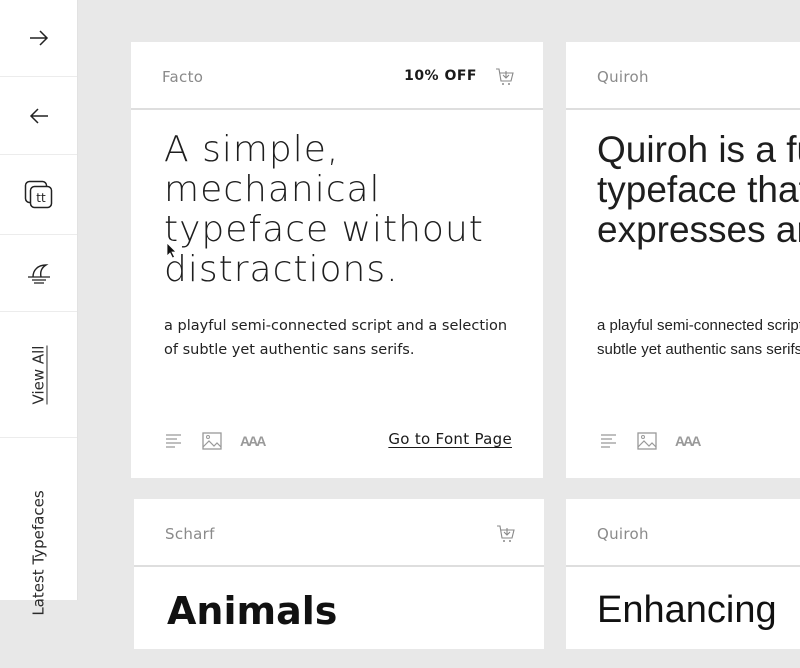  I want to click on section-label-wrap: Latest Typefaces, so click(38, 553).